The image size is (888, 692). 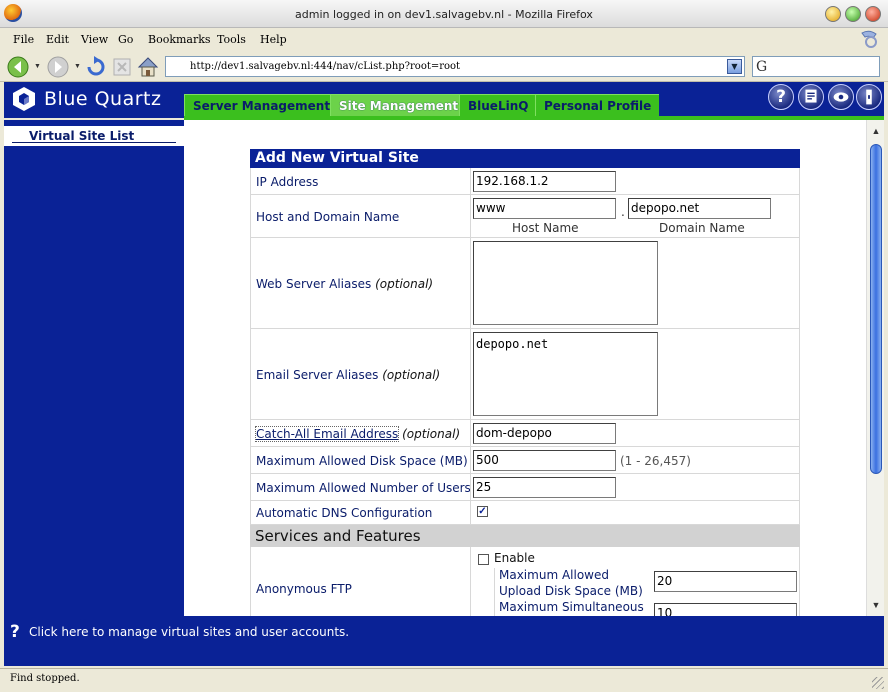 What do you see at coordinates (482, 511) in the screenshot?
I see `auto-dns-checkbox: ✓` at bounding box center [482, 511].